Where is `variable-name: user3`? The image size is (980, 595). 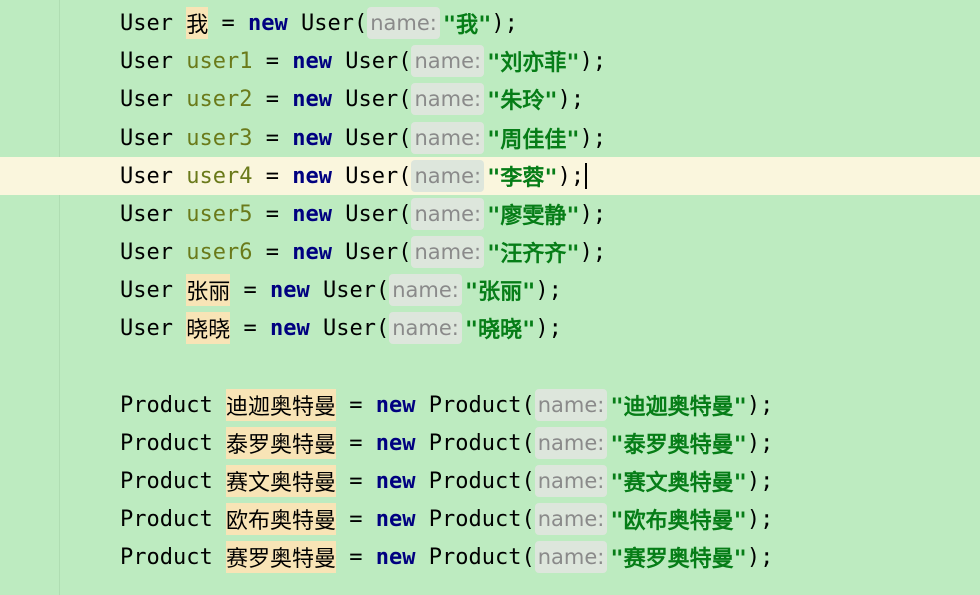 variable-name: user3 is located at coordinates (219, 138).